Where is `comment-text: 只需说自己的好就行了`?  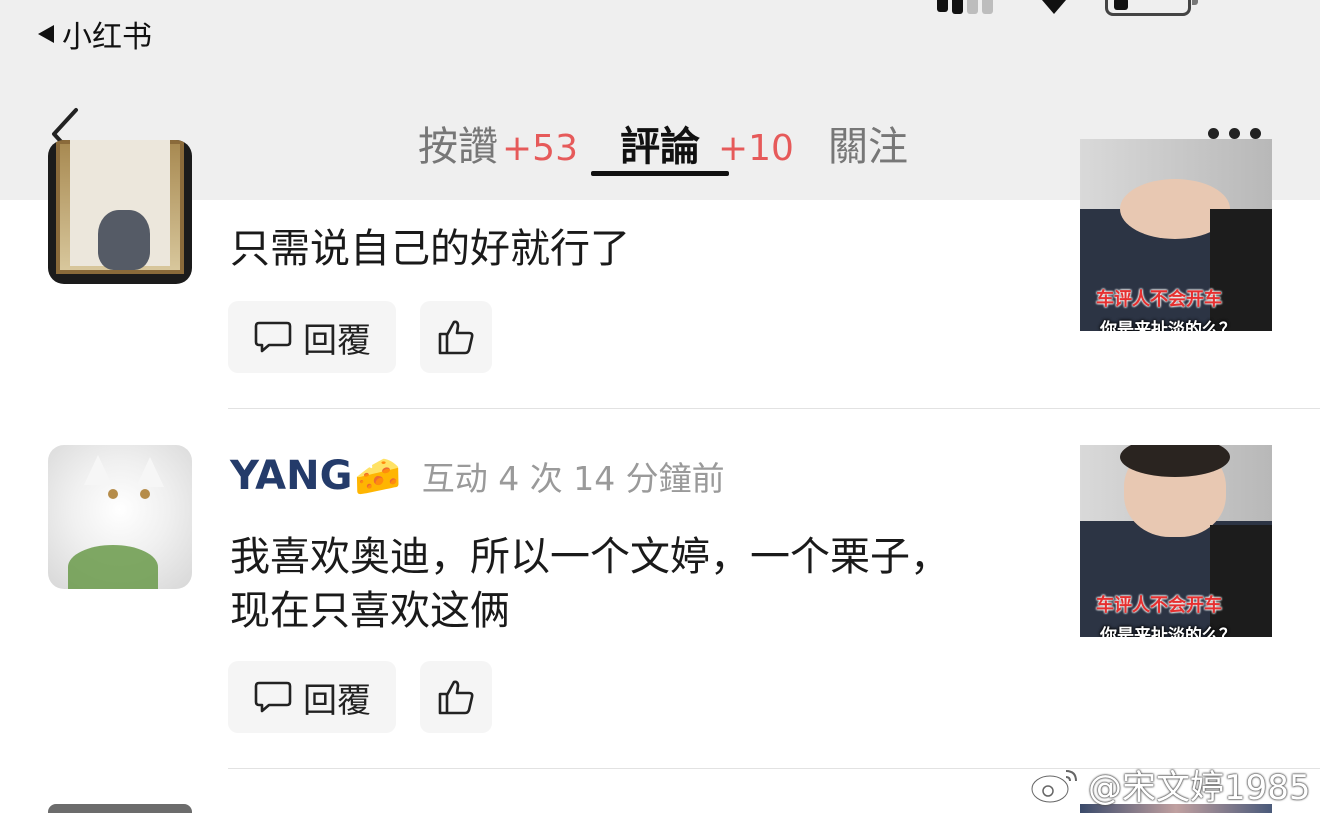
comment-text: 只需说自己的好就行了 is located at coordinates (430, 249).